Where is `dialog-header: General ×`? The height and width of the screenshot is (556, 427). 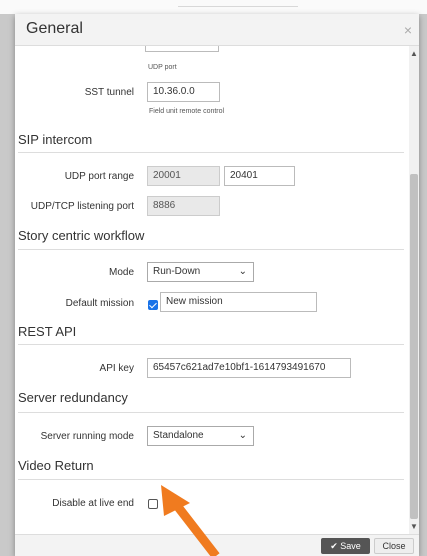
dialog-header: General × is located at coordinates (217, 30).